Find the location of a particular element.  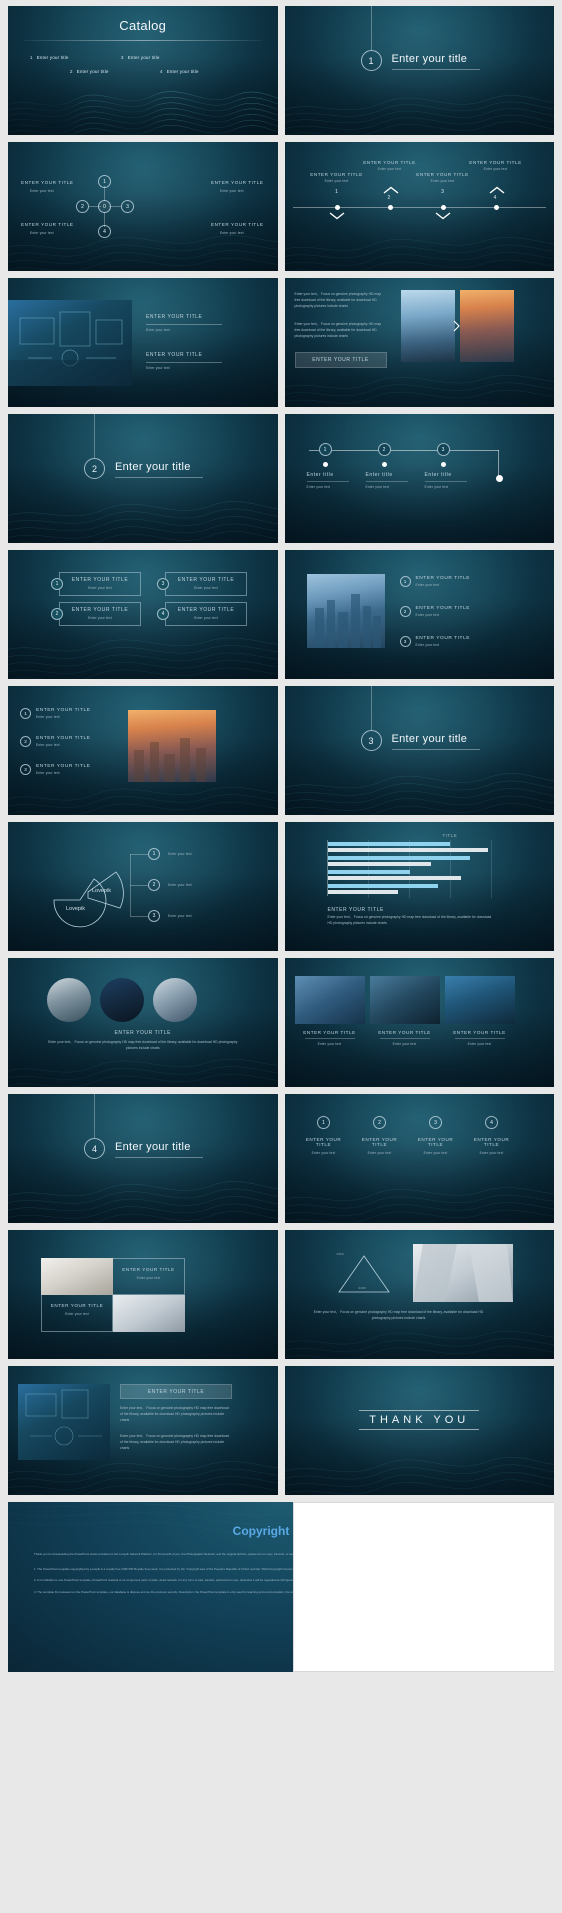

caption-1: ENTER YOUR TITLE Enter your text is located at coordinates (330, 1038).